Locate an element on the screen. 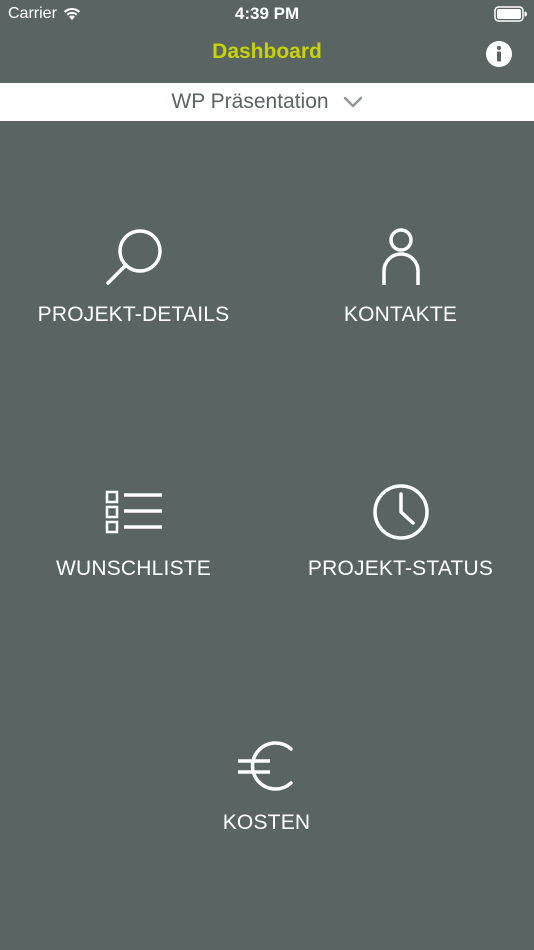  tile-label: KONTAKTE is located at coordinates (400, 314).